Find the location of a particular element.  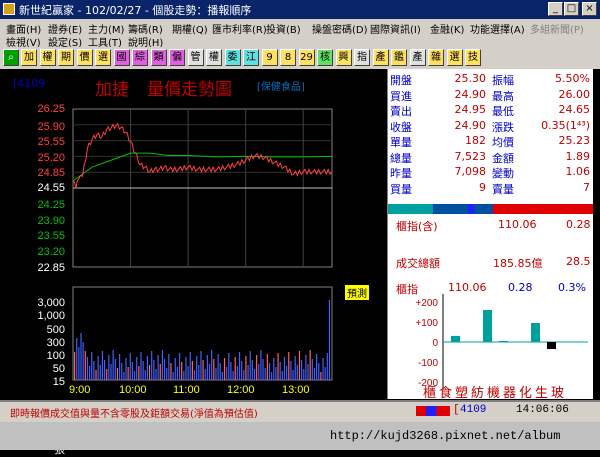

quote-key: 總量 is located at coordinates (401, 158).